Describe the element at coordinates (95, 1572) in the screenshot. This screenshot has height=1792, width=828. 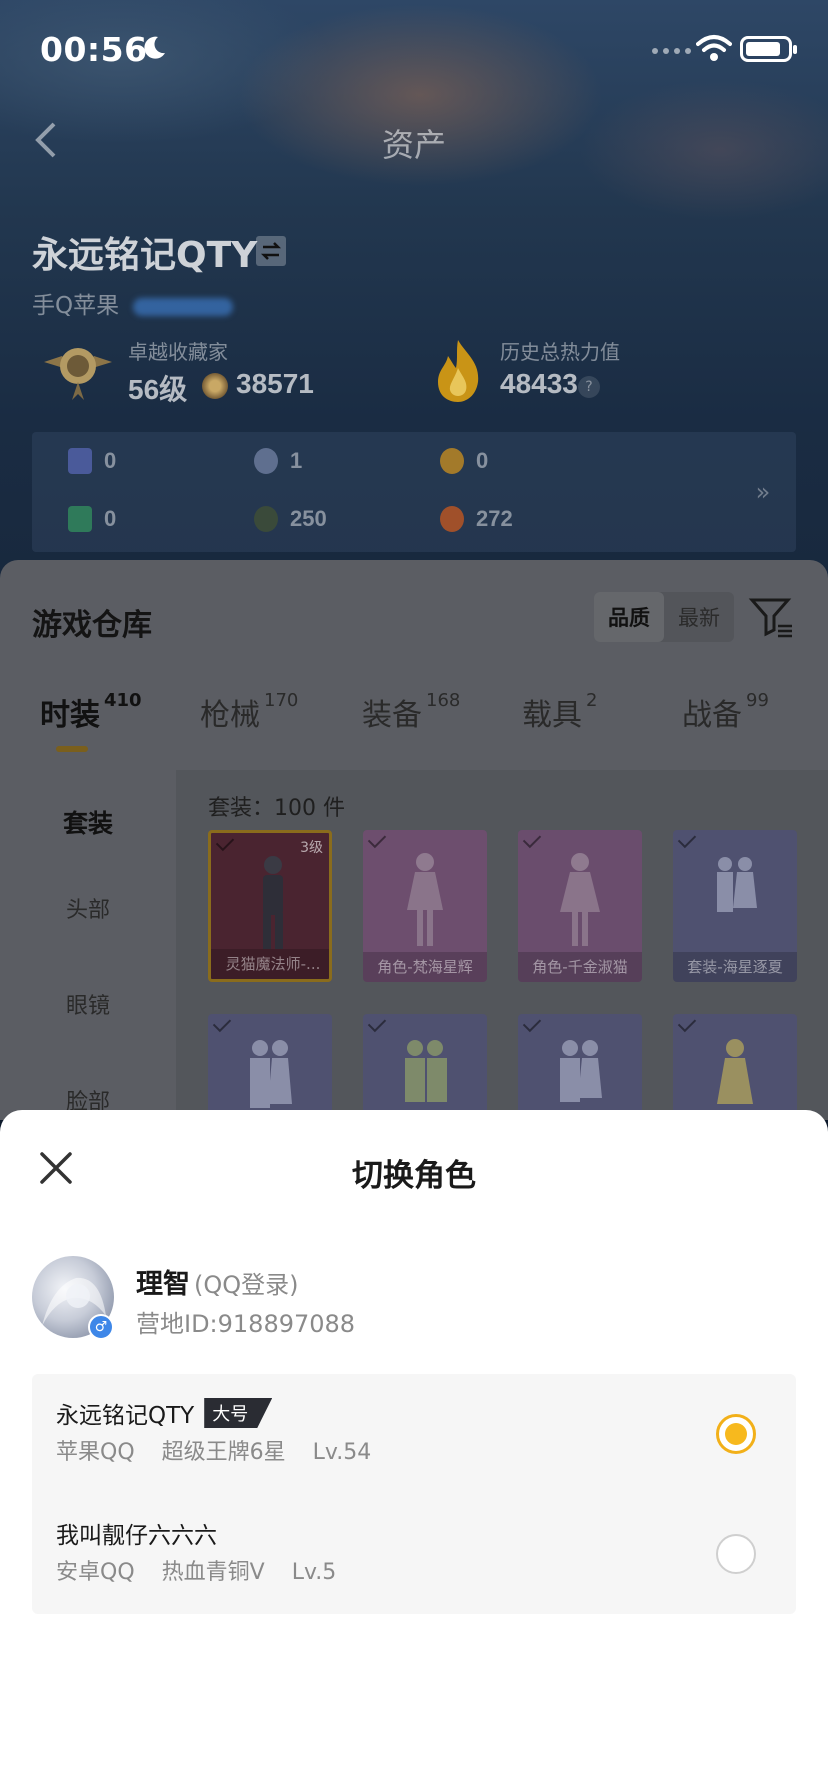
I see `role-platform: 安卓QQ` at that location.